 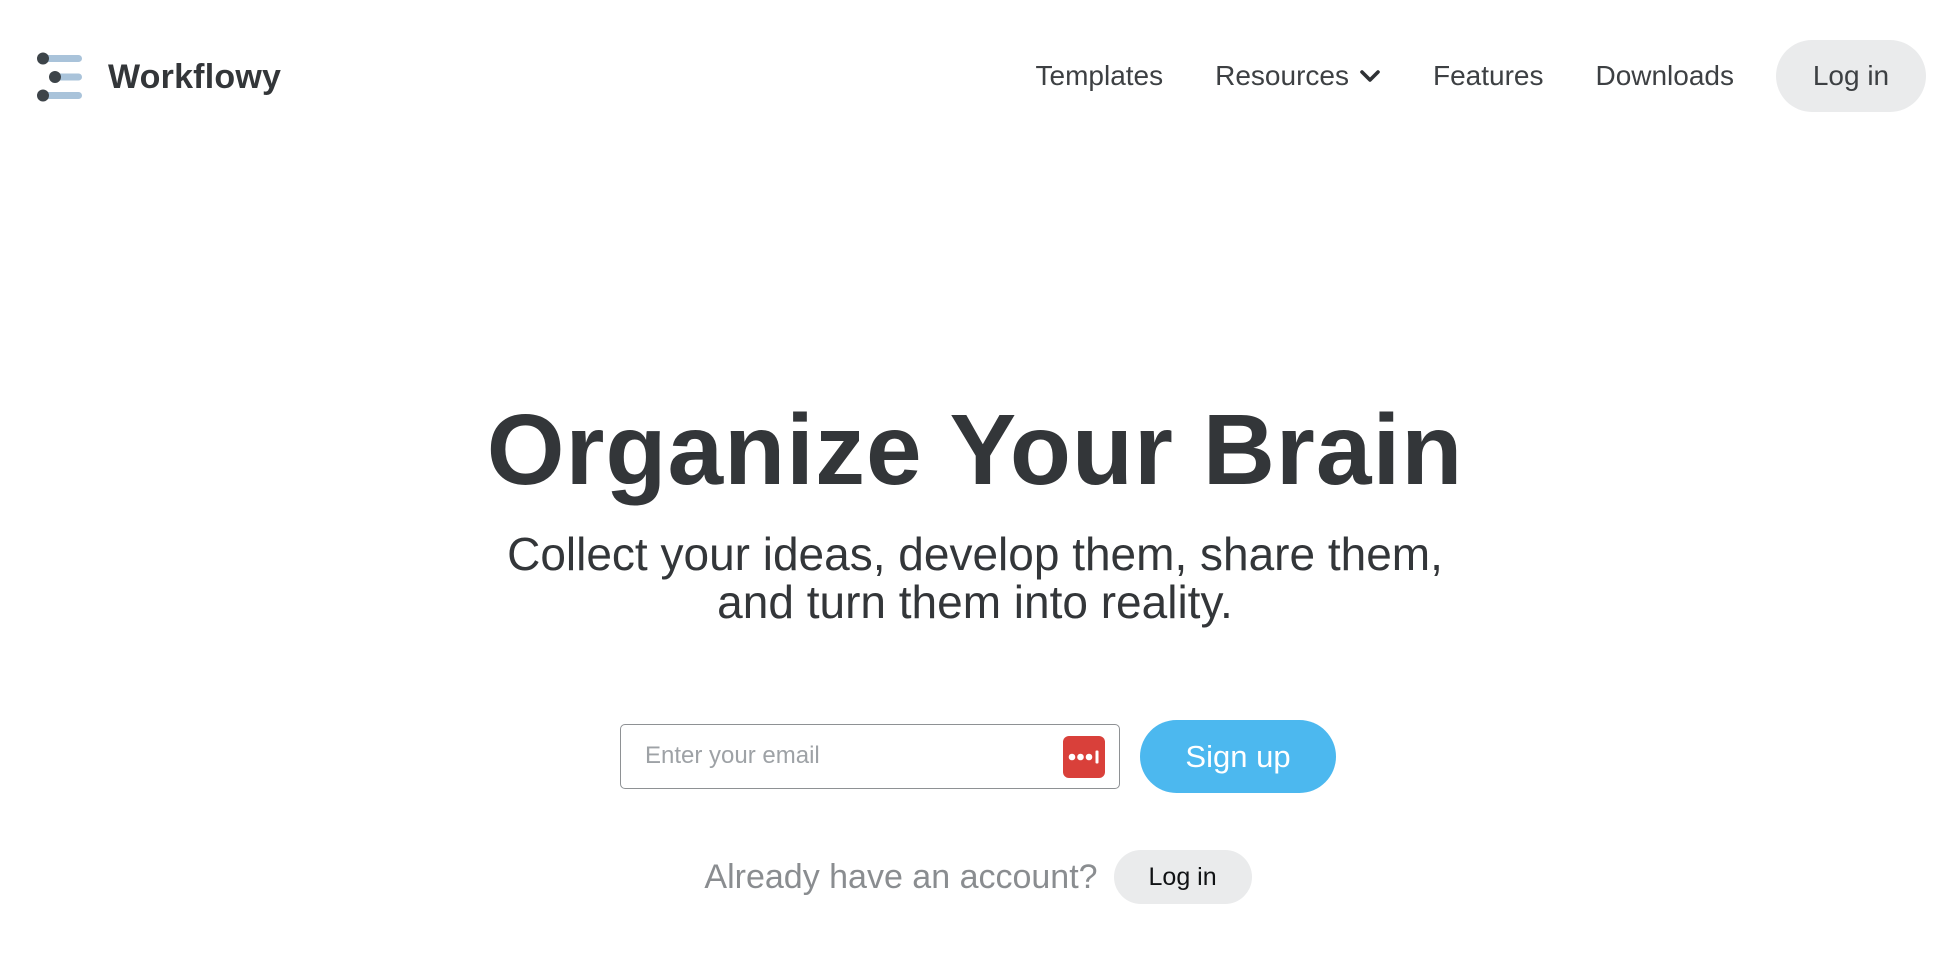 I want to click on nav-templates: Templates, so click(x=1100, y=76).